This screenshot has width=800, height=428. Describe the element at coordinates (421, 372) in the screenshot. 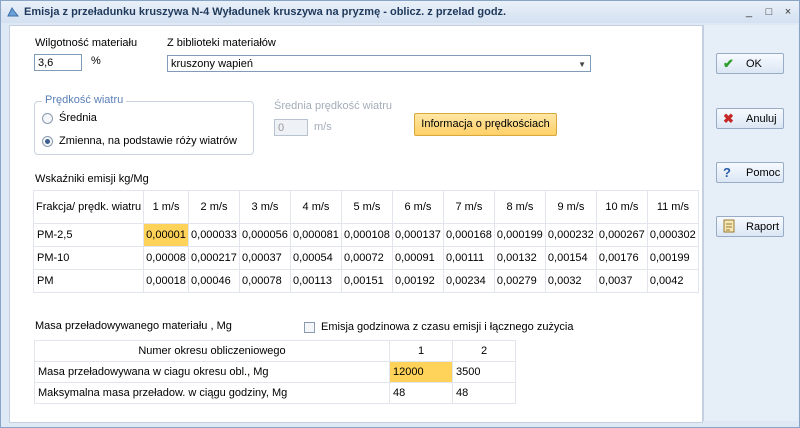

I see `table-cell-selected: 12000` at that location.